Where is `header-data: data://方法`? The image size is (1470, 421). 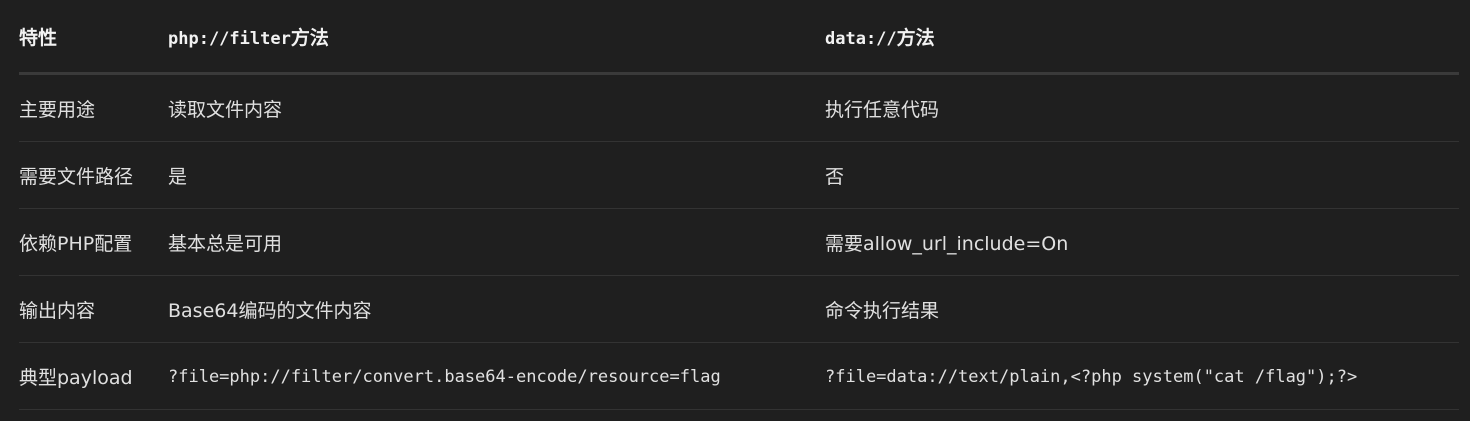
header-data: data://方法 is located at coordinates (1142, 37).